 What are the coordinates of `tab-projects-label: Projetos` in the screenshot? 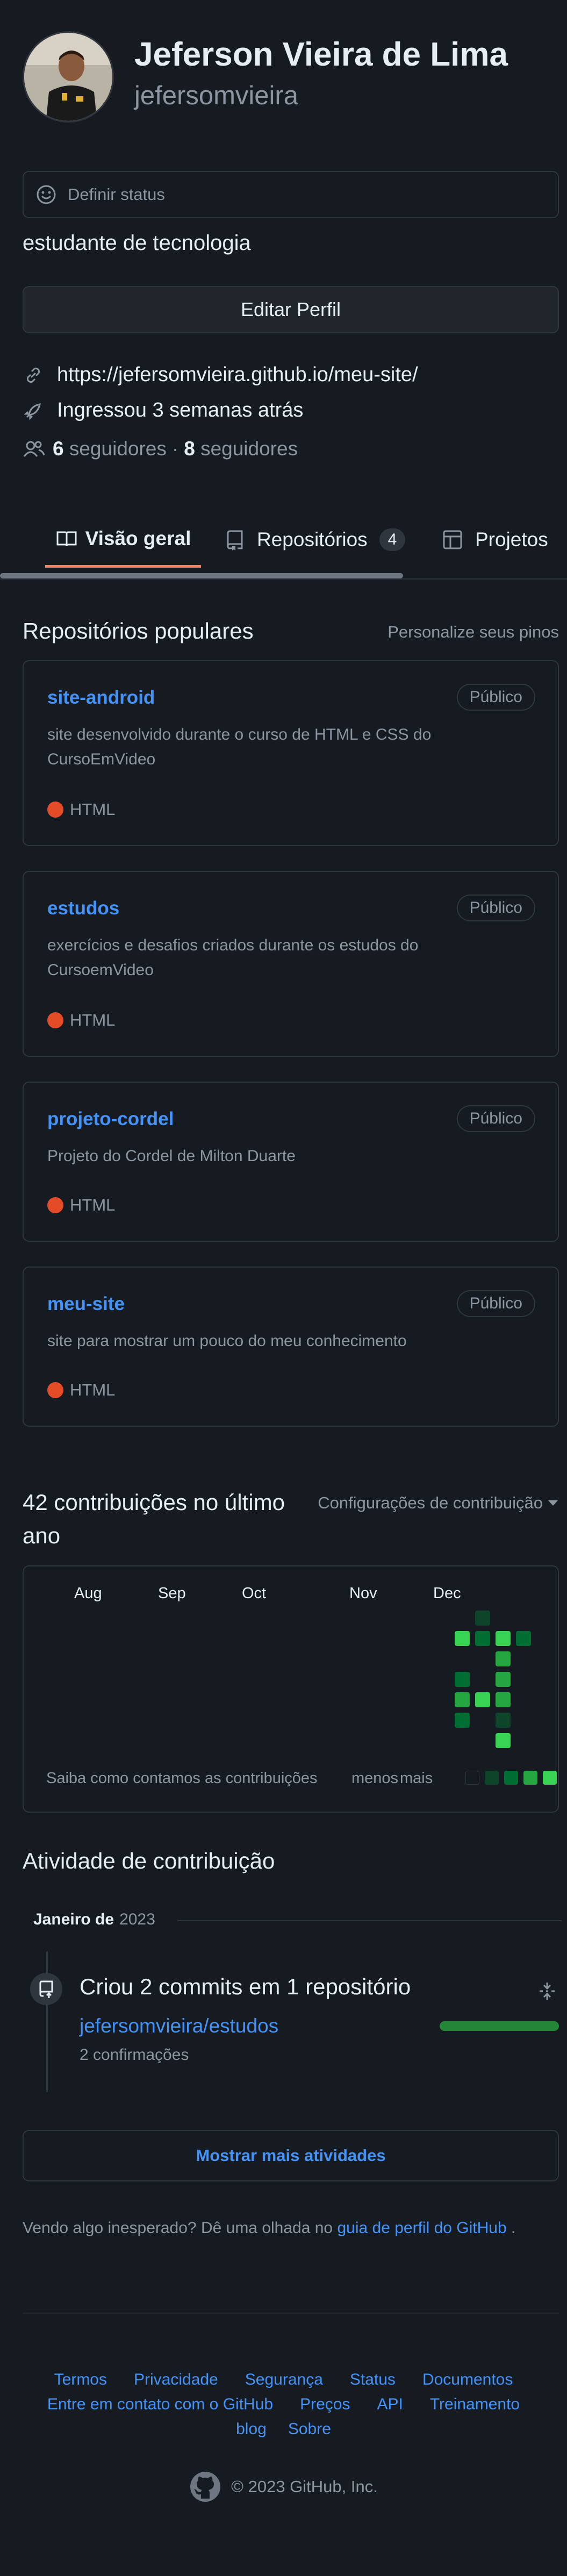 It's located at (511, 539).